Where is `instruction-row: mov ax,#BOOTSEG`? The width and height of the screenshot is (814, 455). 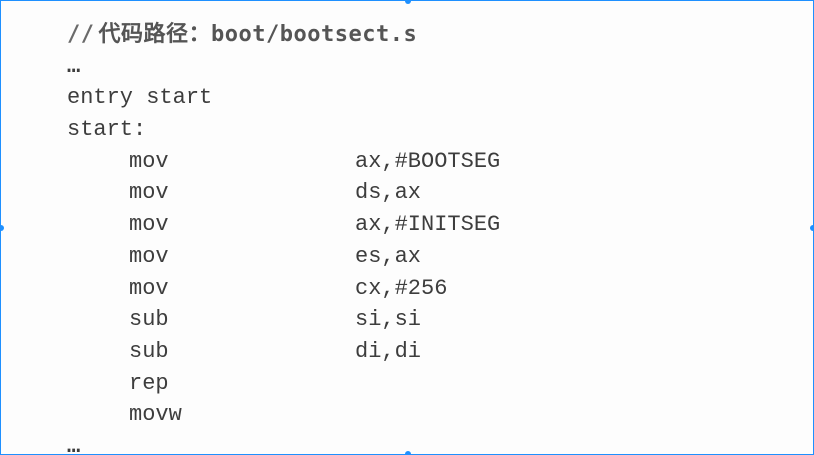
instruction-row: mov ax,#BOOTSEG is located at coordinates (432, 162).